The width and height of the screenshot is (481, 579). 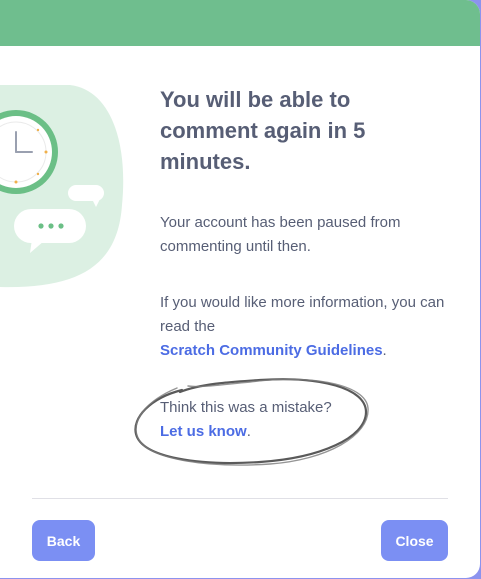 I want to click on guidelines-period: ., so click(x=384, y=350).